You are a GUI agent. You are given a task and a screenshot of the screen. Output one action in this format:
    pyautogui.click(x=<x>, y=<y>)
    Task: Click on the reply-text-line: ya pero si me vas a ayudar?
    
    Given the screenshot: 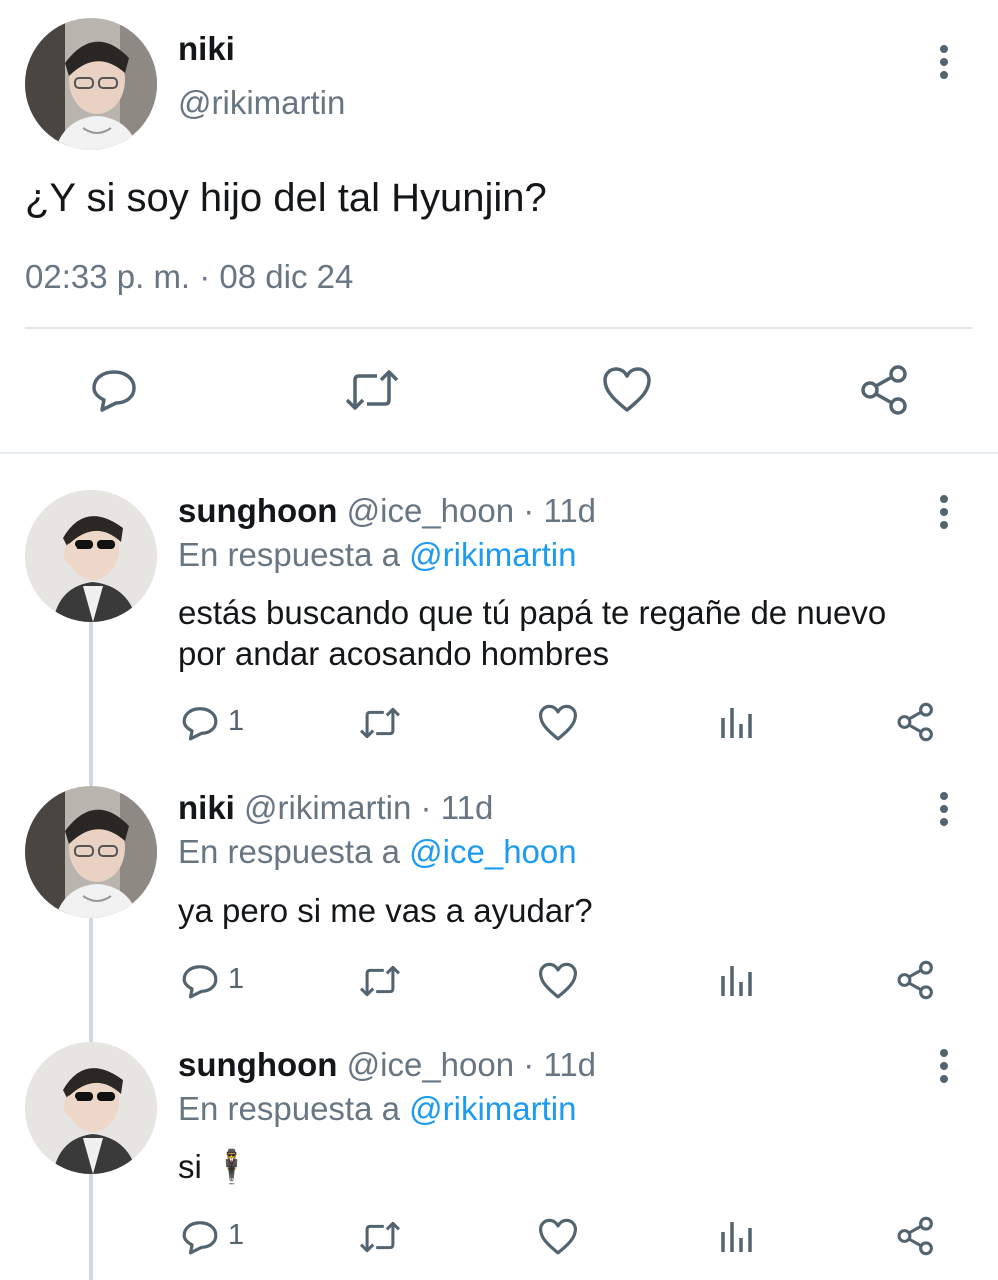 What is the action you would take?
    pyautogui.click(x=385, y=910)
    